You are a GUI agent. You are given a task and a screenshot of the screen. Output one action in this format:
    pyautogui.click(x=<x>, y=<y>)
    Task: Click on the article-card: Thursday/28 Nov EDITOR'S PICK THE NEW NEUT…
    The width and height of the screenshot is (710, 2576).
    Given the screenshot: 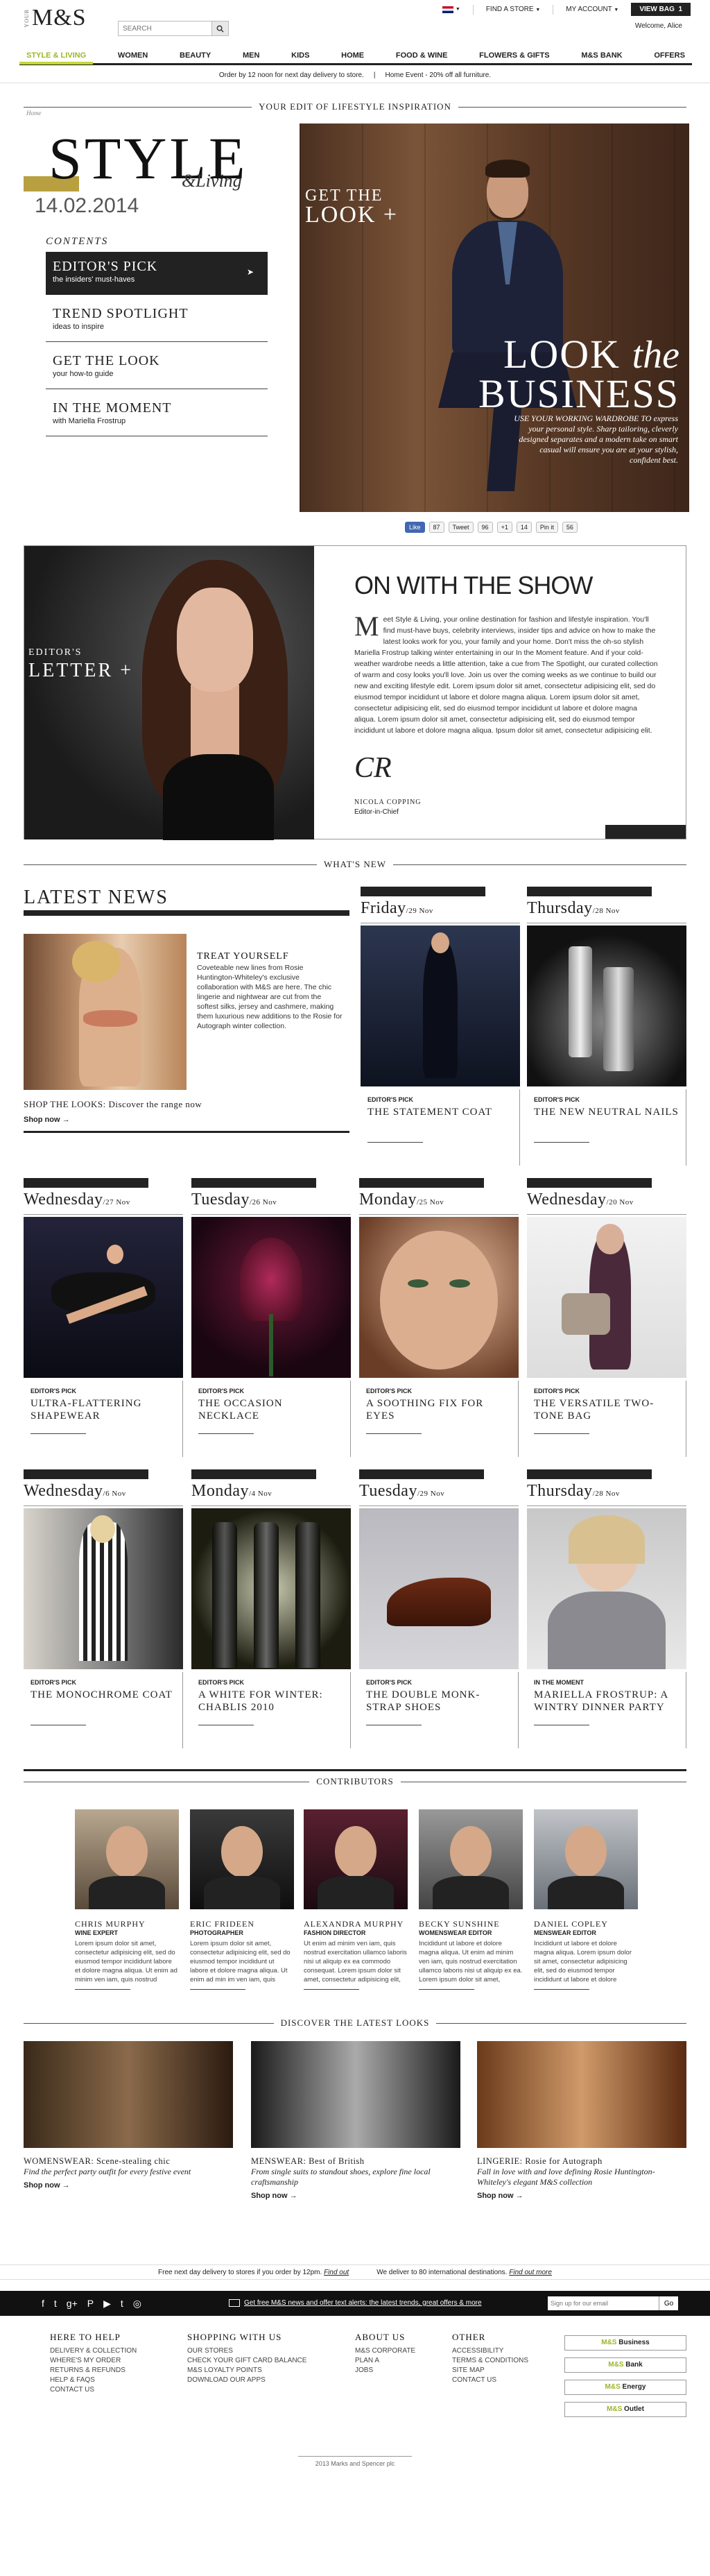 What is the action you would take?
    pyautogui.click(x=607, y=1029)
    